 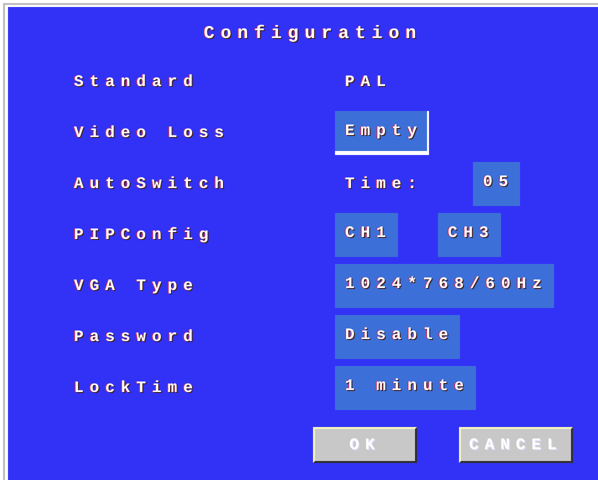 I want to click on value-text: Time:, so click(x=384, y=184).